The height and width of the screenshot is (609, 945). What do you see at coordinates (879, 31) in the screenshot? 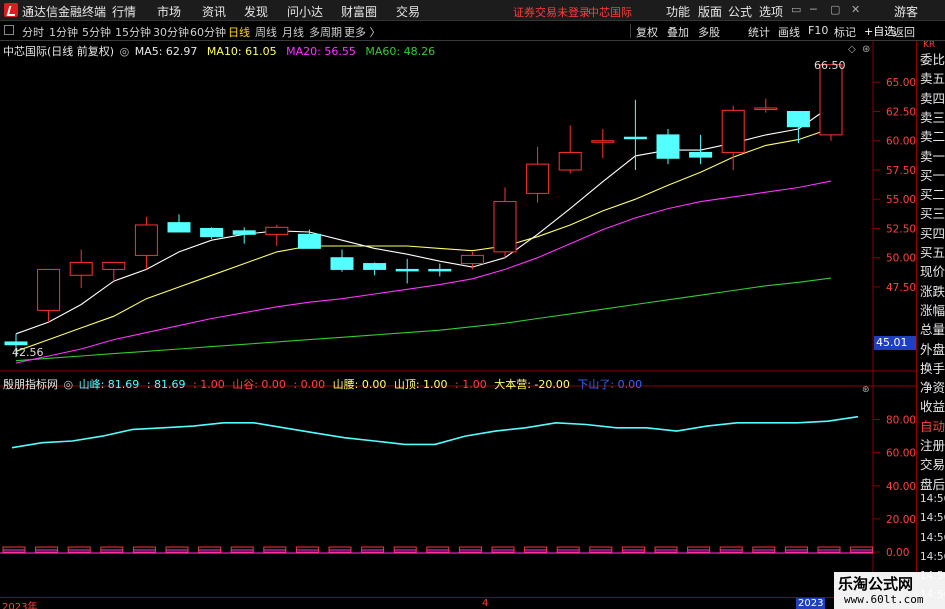
I see `add-watchlist-button: +自选` at bounding box center [879, 31].